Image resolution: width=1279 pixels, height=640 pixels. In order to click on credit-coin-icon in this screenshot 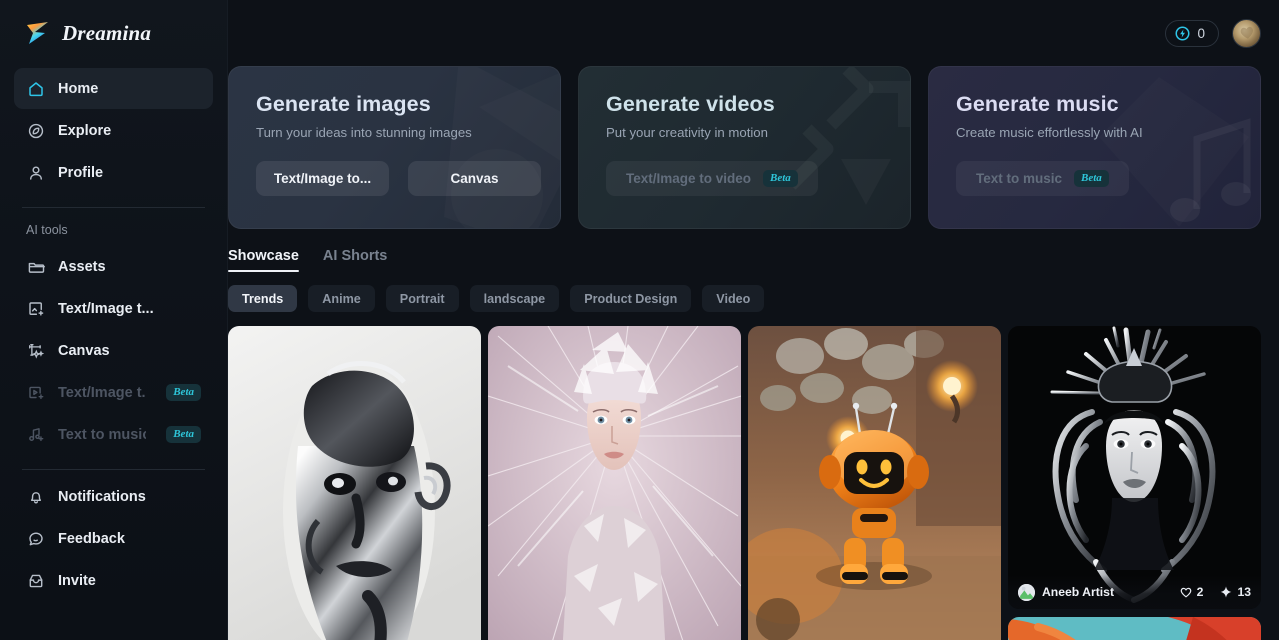, I will do `click(1182, 33)`.